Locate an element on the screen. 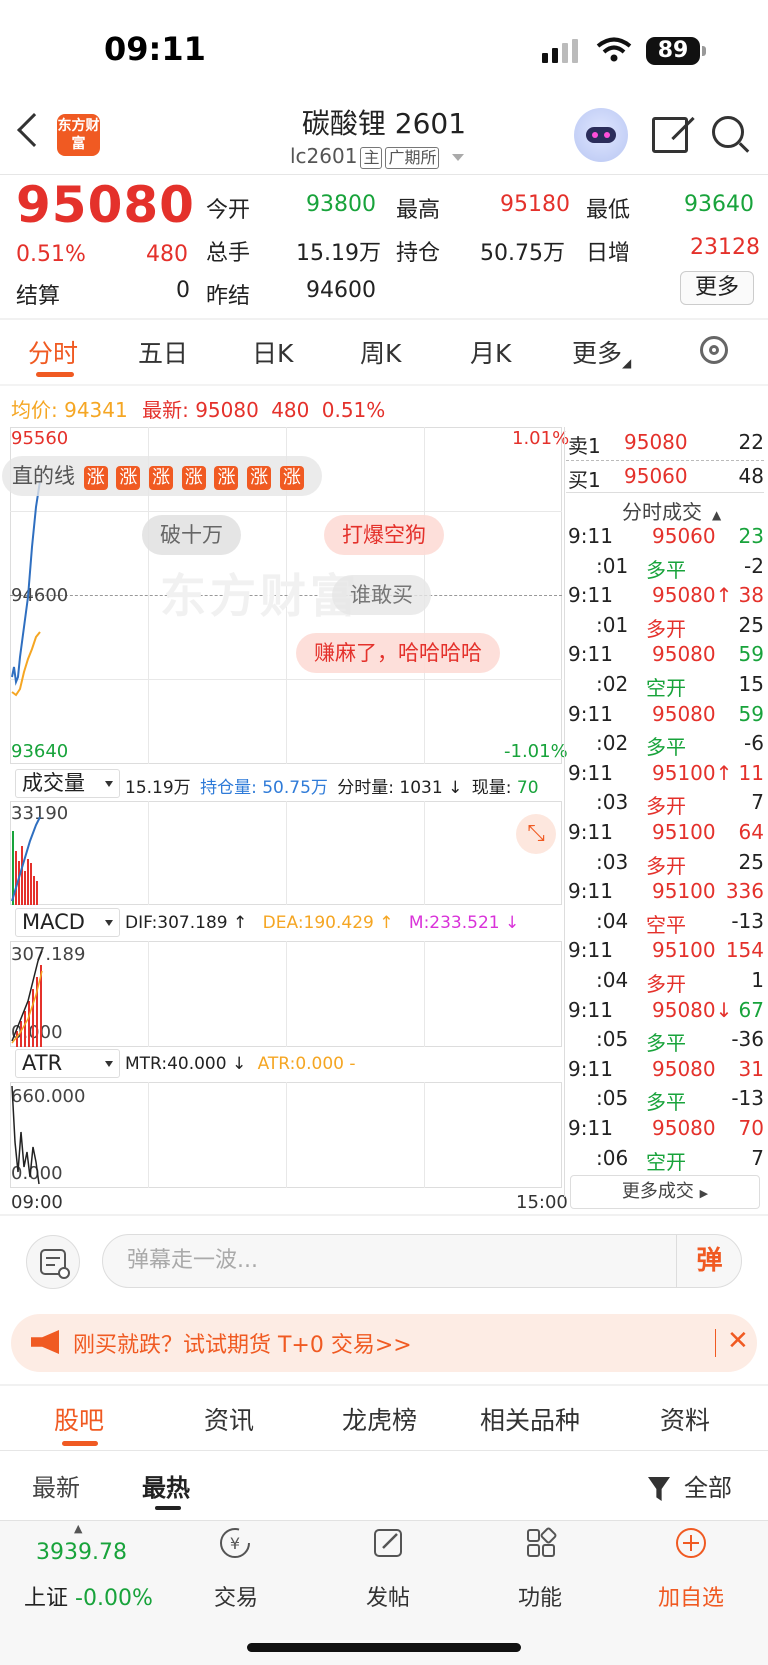 The width and height of the screenshot is (768, 1665). trade-price: 多开 is located at coordinates (666, 984).